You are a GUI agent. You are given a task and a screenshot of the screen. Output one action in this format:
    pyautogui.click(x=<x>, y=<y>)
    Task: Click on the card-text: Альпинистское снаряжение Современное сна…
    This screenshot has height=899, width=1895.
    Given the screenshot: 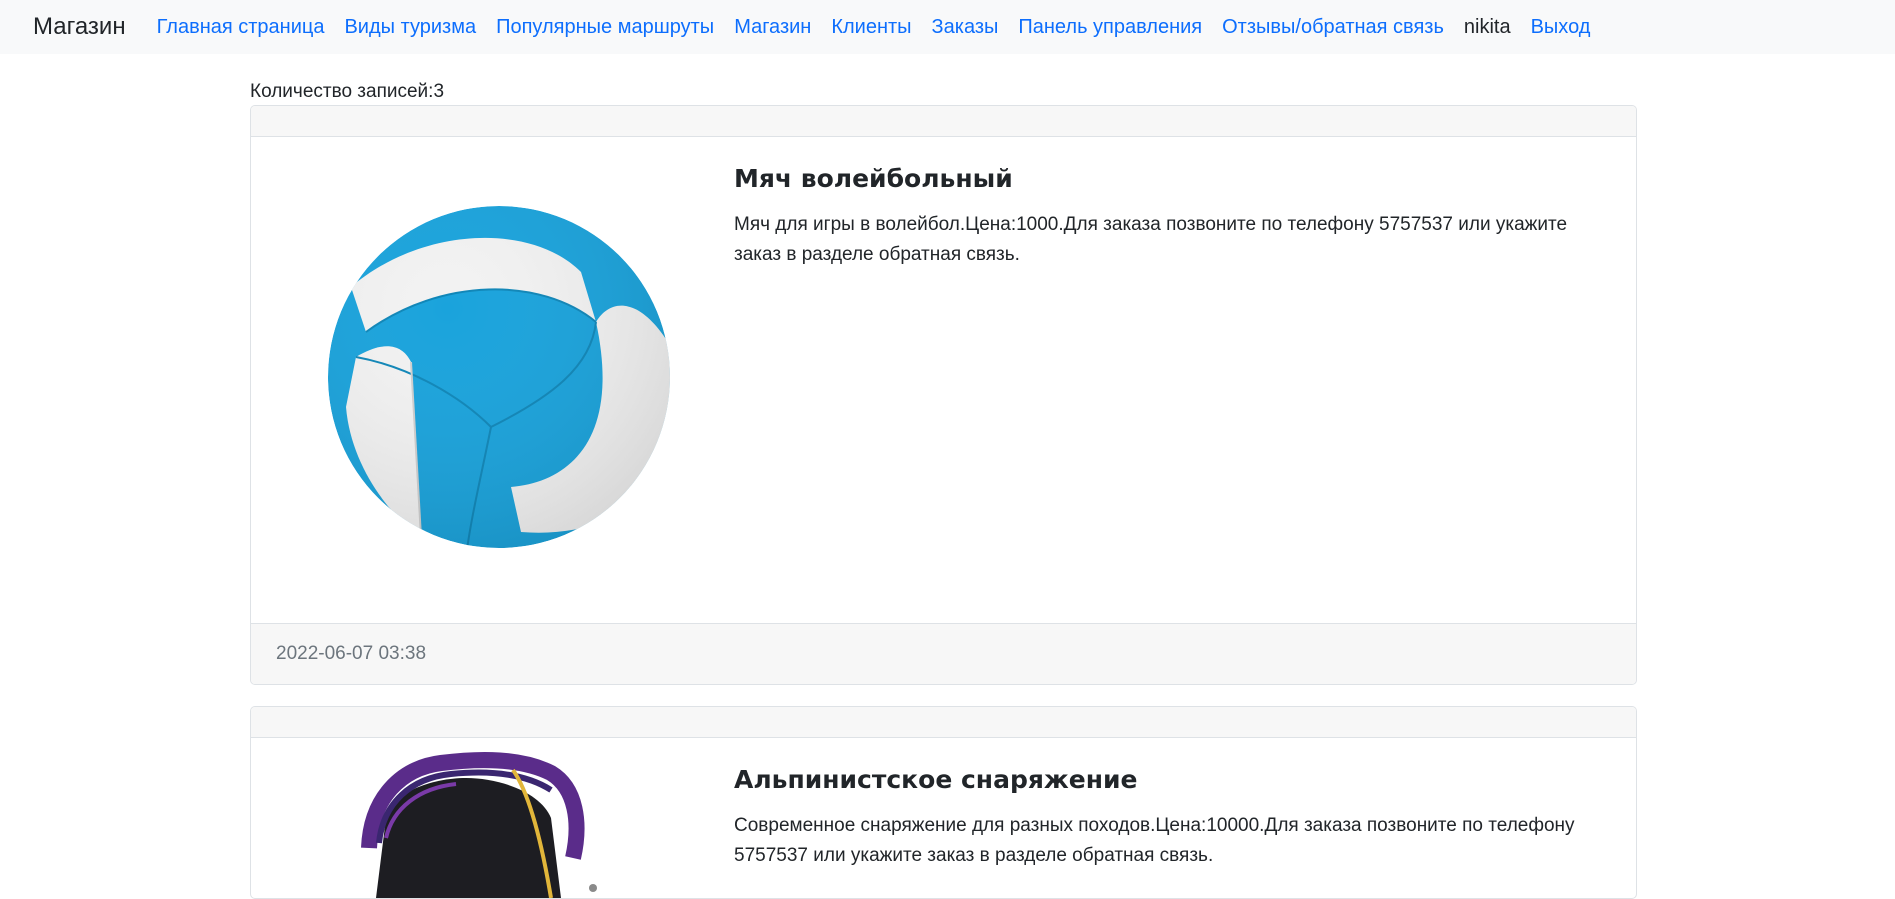 What is the action you would take?
    pyautogui.click(x=1185, y=818)
    